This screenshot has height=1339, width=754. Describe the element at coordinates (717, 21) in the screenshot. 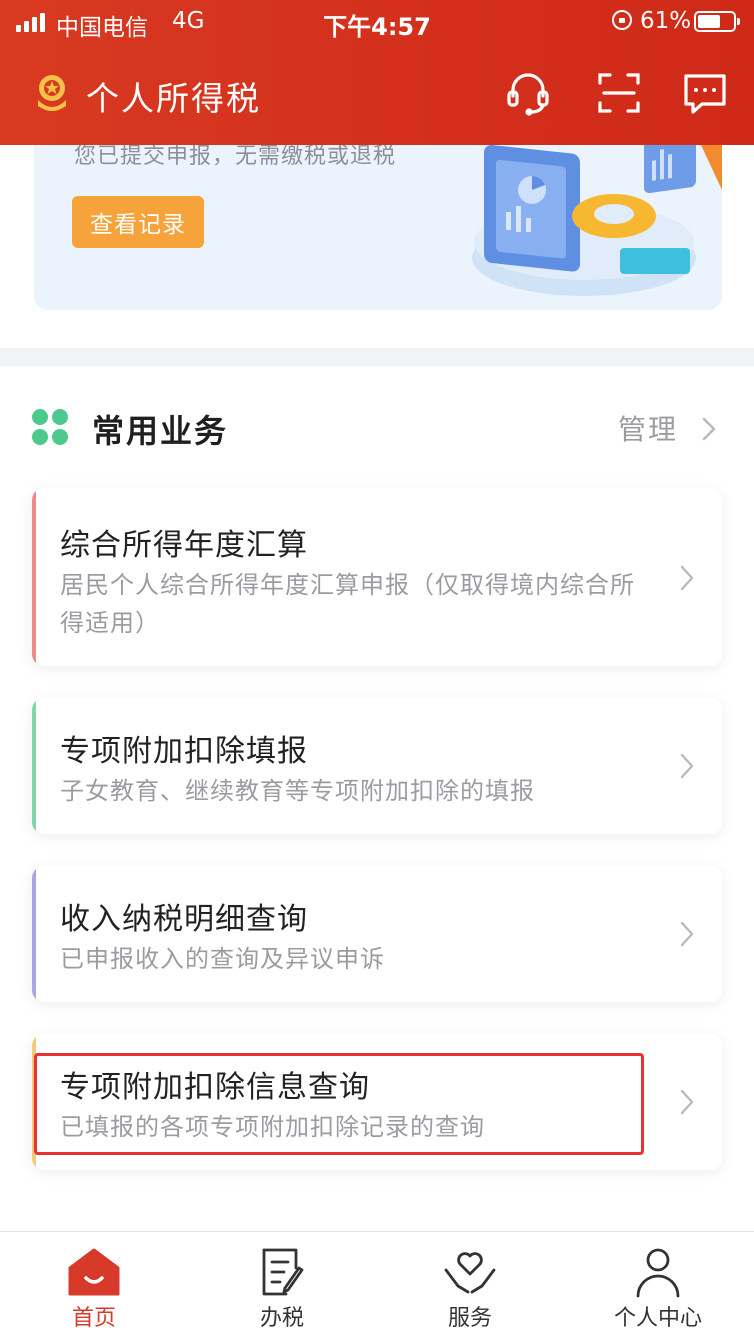

I see `battery-icon` at that location.